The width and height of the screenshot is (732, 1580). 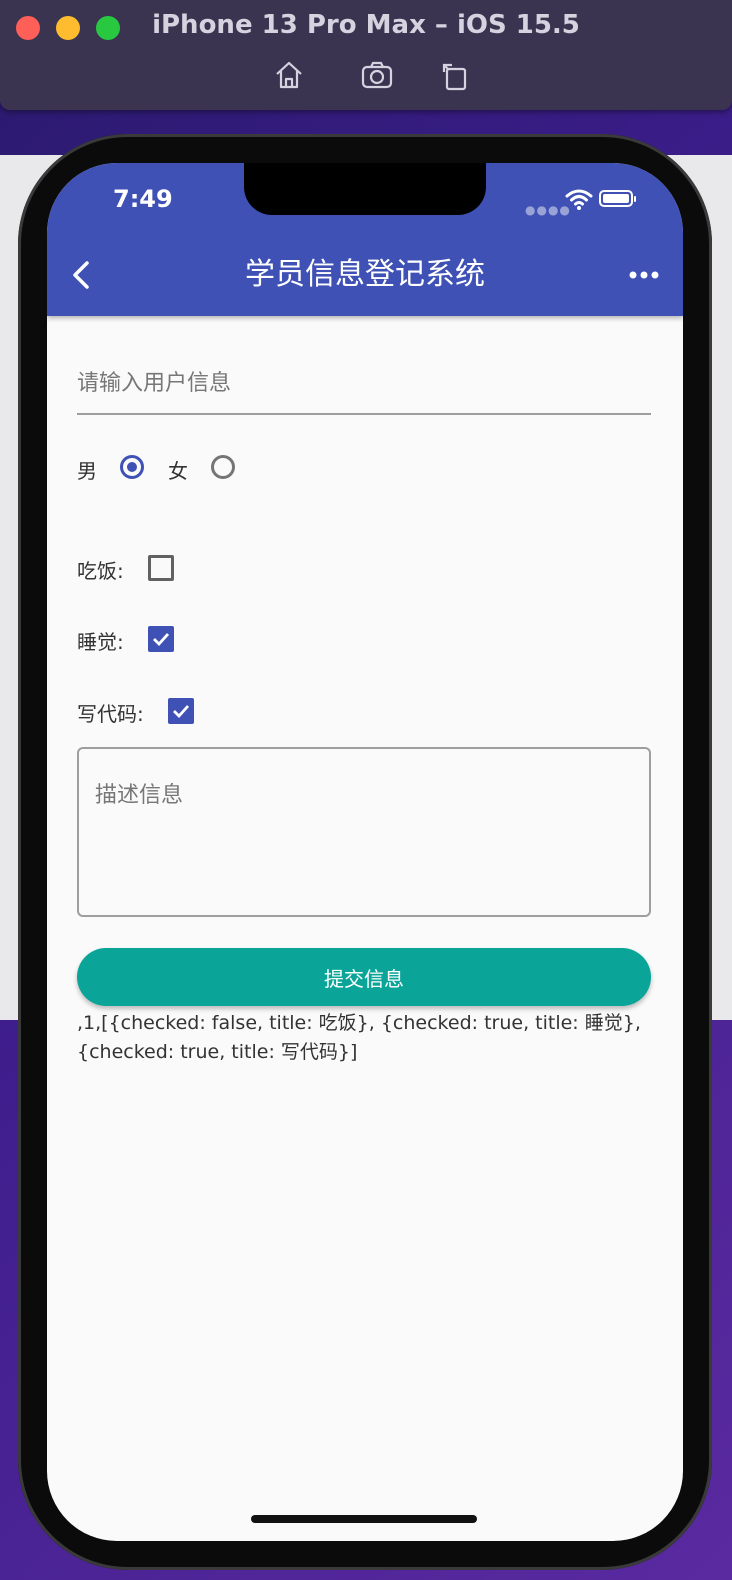 What do you see at coordinates (365, 189) in the screenshot?
I see `notch` at bounding box center [365, 189].